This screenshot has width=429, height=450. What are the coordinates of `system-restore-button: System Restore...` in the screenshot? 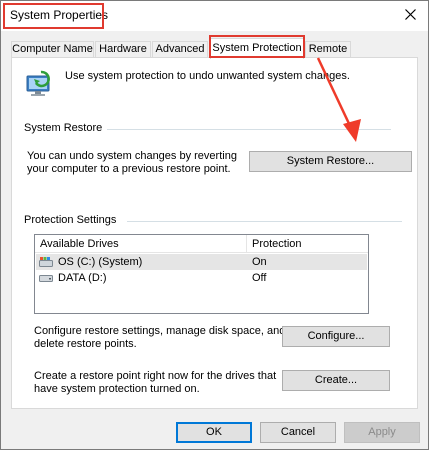 It's located at (330, 161).